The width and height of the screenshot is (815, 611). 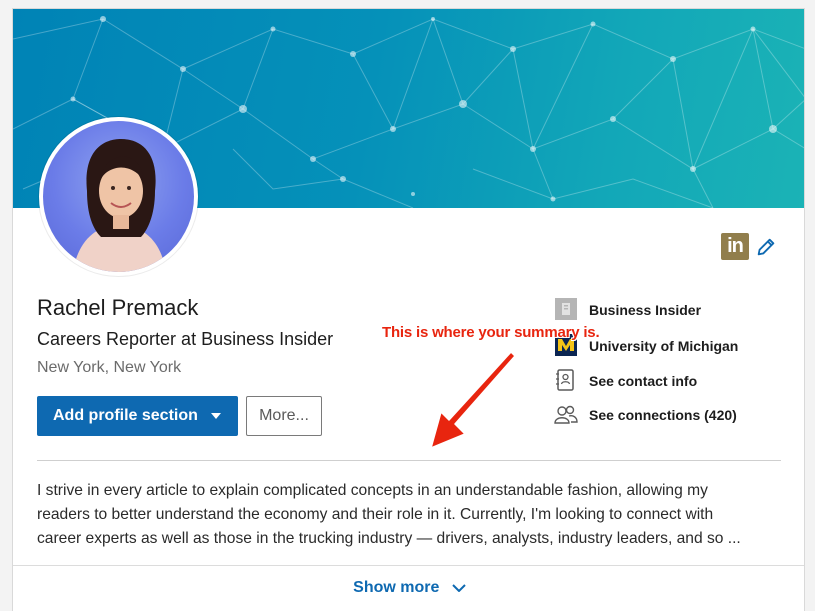 What do you see at coordinates (491, 332) in the screenshot?
I see `annotation-label: This is where your summary is.` at bounding box center [491, 332].